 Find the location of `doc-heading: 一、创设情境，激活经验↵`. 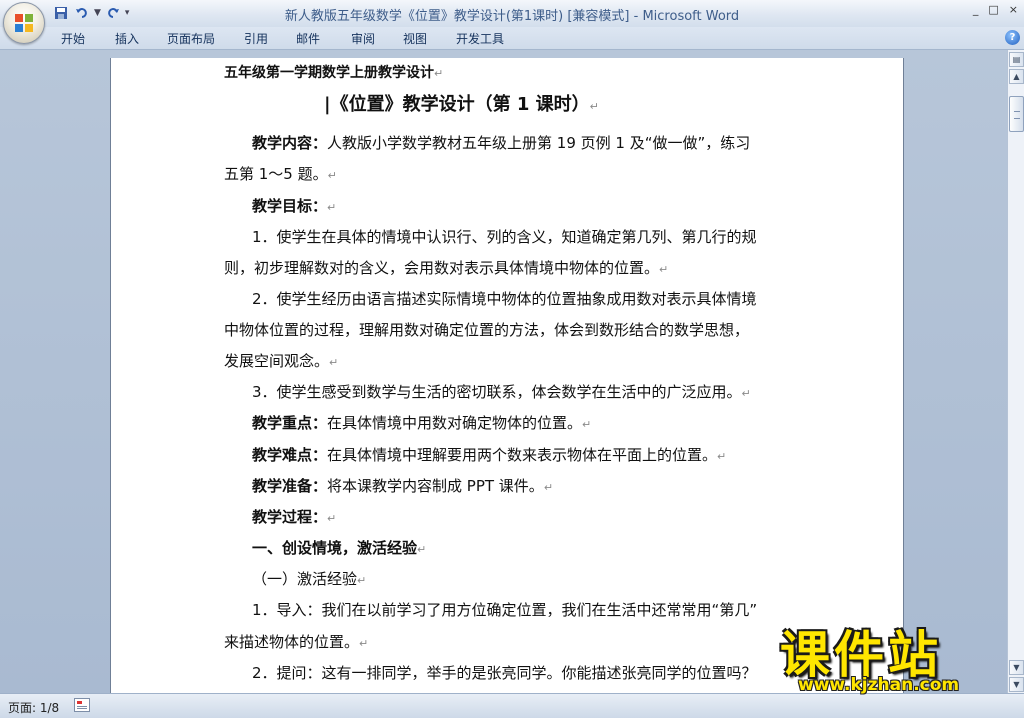

doc-heading: 一、创设情境，激活经验↵ is located at coordinates (339, 548).